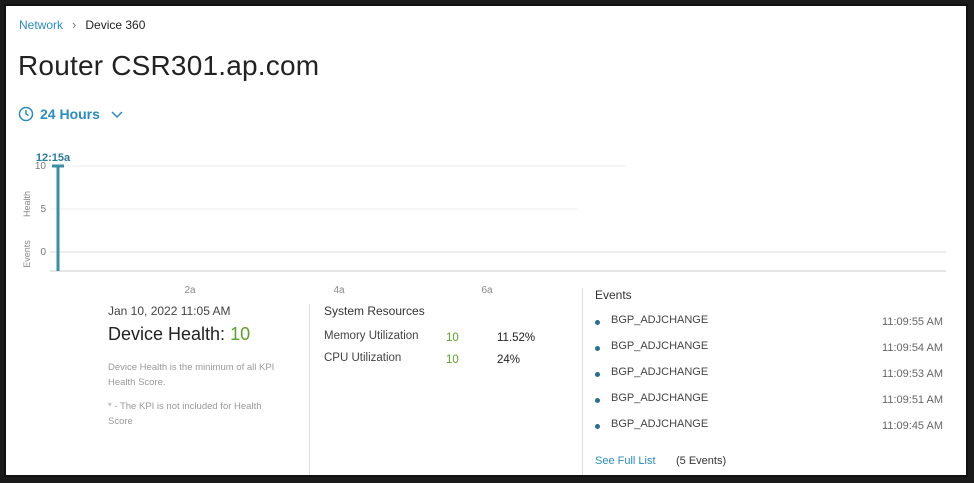  What do you see at coordinates (115, 24) in the screenshot?
I see `breadcrumb-current: Device 360` at bounding box center [115, 24].